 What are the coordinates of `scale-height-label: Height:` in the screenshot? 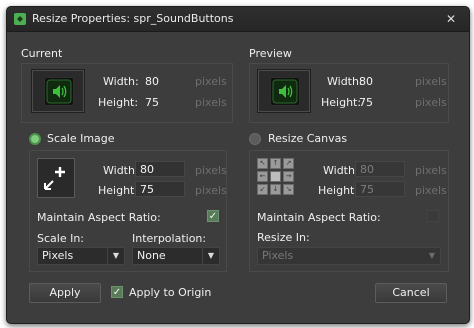 It's located at (118, 190).